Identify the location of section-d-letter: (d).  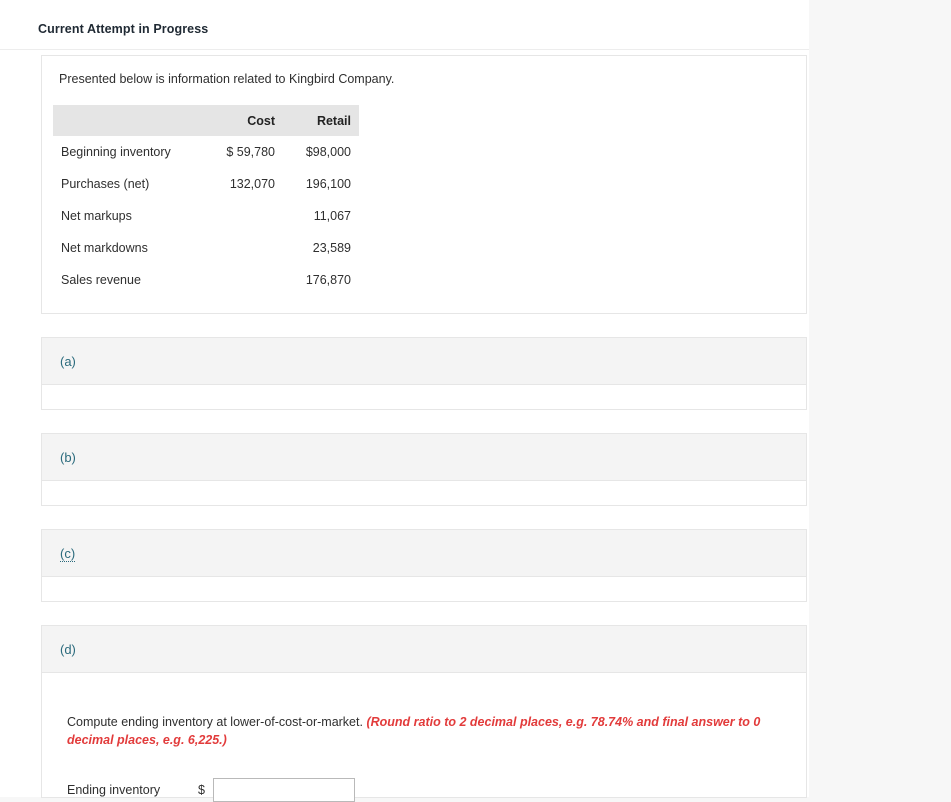
(68, 649).